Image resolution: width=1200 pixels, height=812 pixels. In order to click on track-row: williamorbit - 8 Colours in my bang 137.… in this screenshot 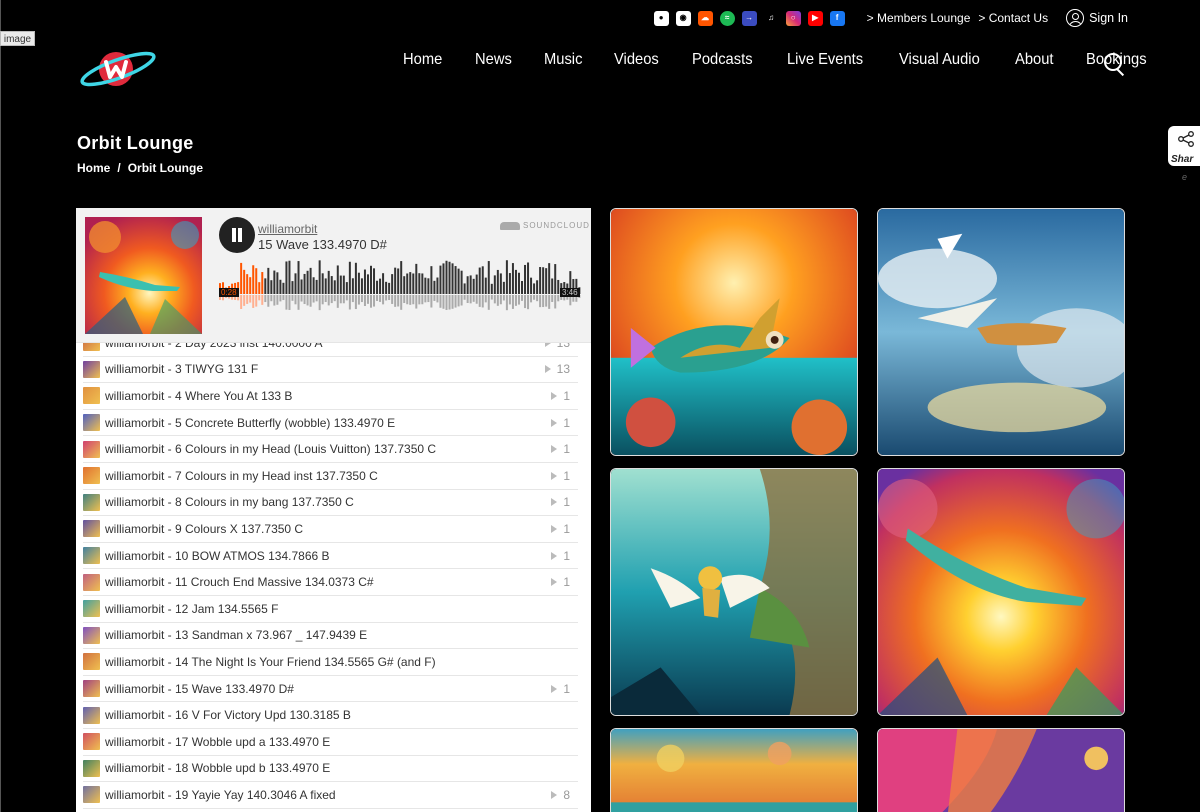, I will do `click(330, 503)`.